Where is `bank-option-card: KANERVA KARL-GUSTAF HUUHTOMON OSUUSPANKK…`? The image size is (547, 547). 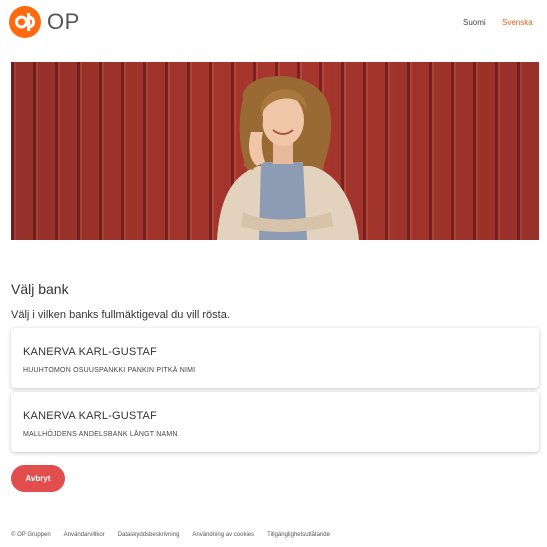 bank-option-card: KANERVA KARL-GUSTAF HUUHTOMON OSUUSPANKK… is located at coordinates (275, 358).